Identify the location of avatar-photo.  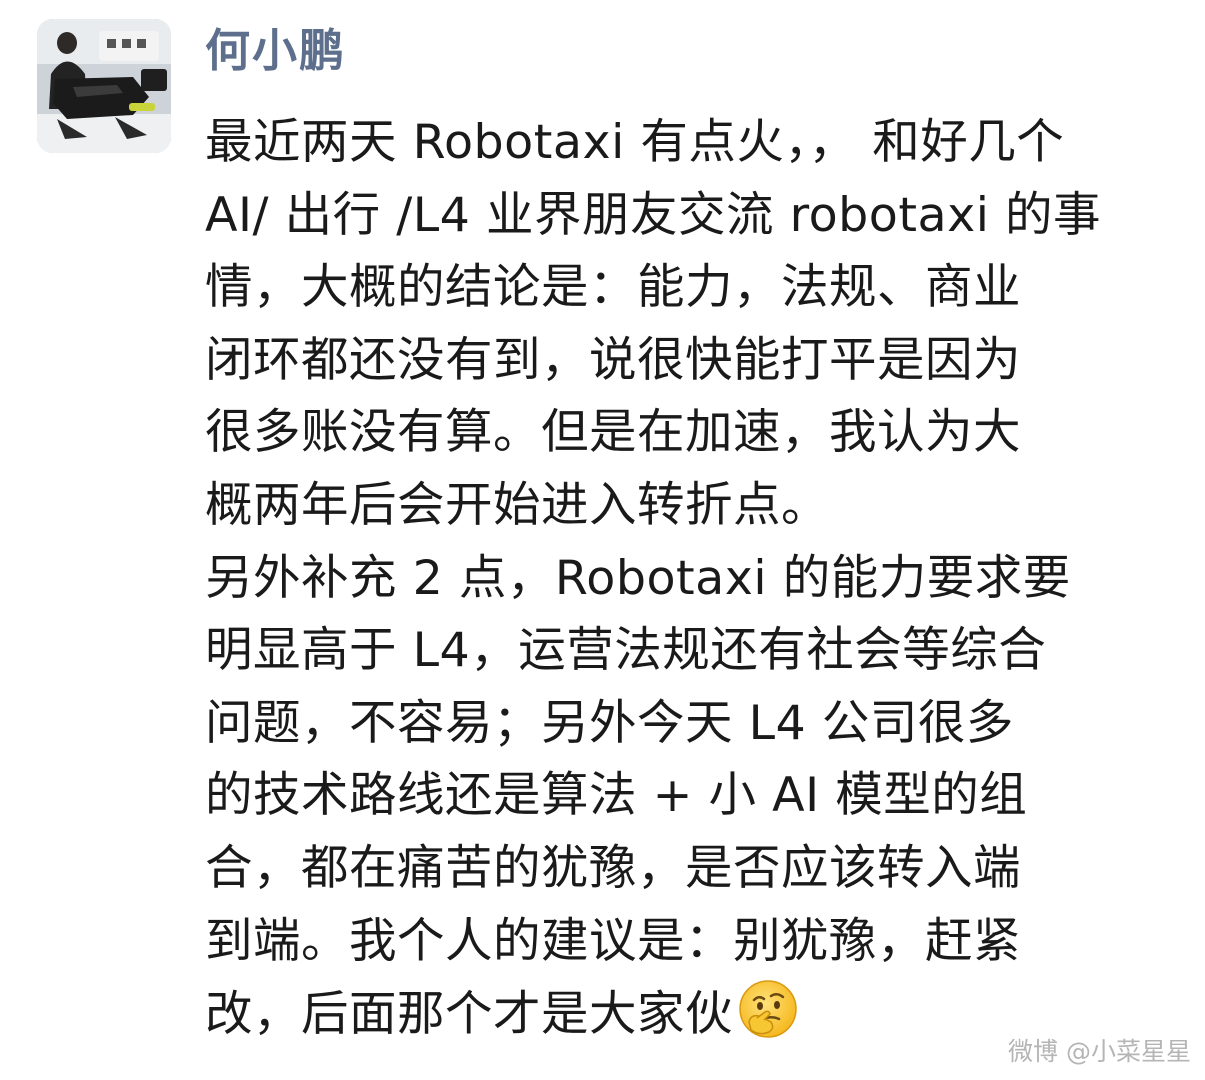
(104, 86).